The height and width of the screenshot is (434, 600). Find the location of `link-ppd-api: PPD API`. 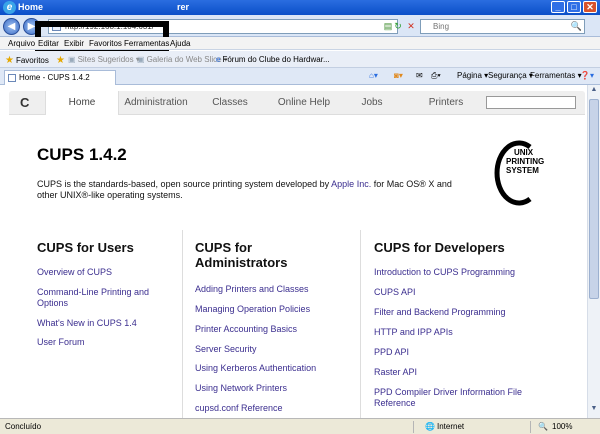

link-ppd-api: PPD API is located at coordinates (391, 352).